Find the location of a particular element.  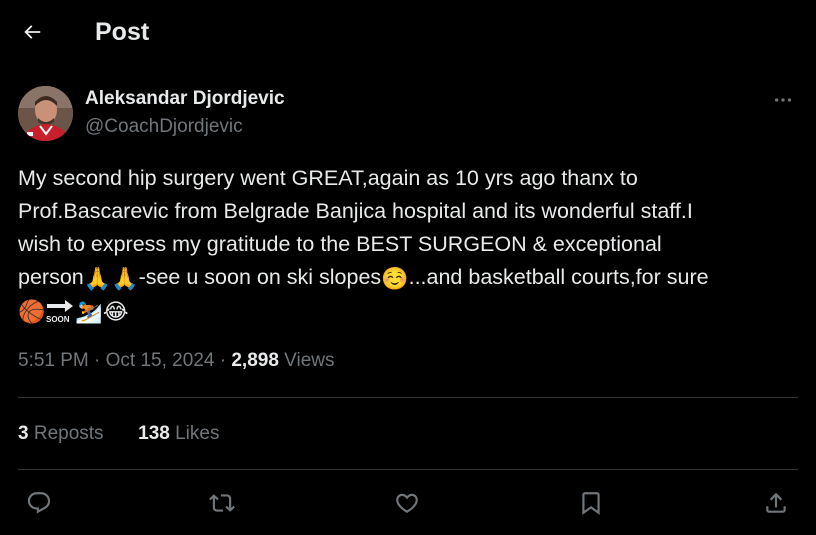

views-count: 2,898 is located at coordinates (255, 360).